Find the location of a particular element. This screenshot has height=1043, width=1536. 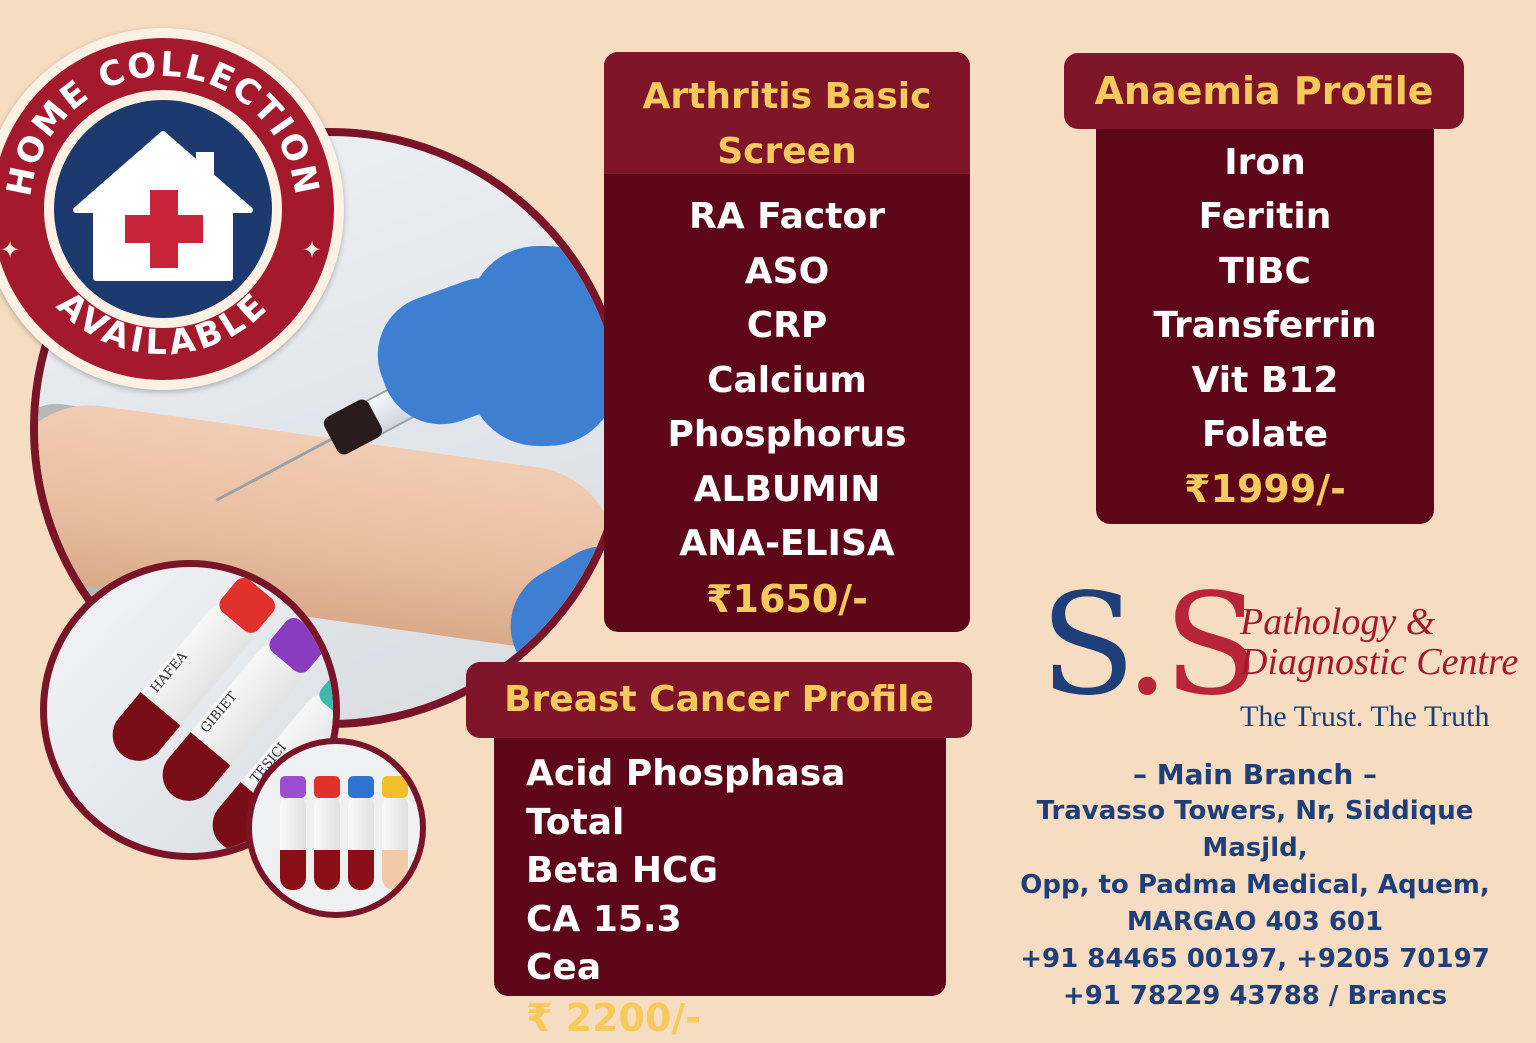

test-item: Transferrin is located at coordinates (1265, 326).